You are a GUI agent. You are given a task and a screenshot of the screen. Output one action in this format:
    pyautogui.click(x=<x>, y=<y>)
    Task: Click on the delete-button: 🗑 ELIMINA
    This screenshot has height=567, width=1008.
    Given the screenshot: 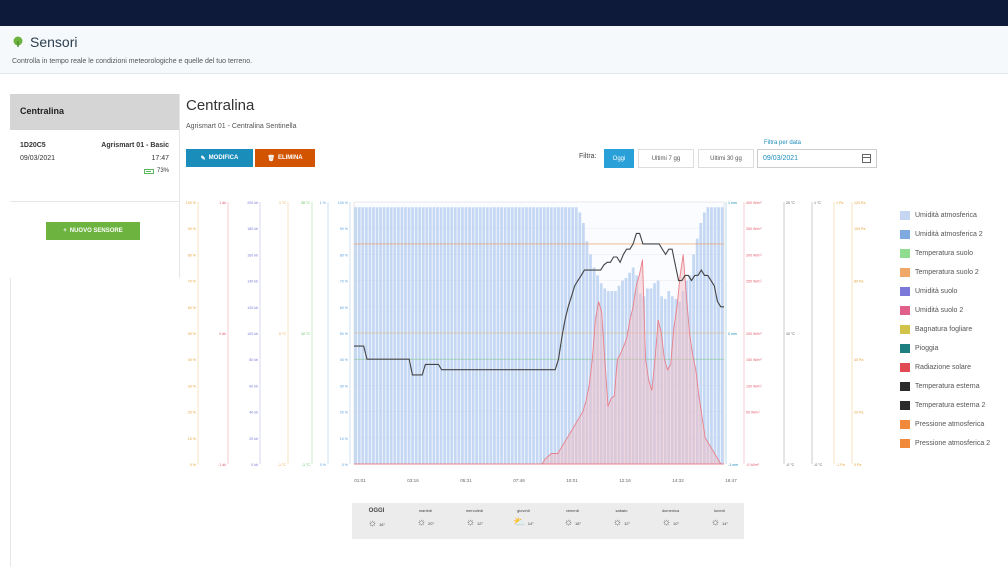 What is the action you would take?
    pyautogui.click(x=285, y=158)
    